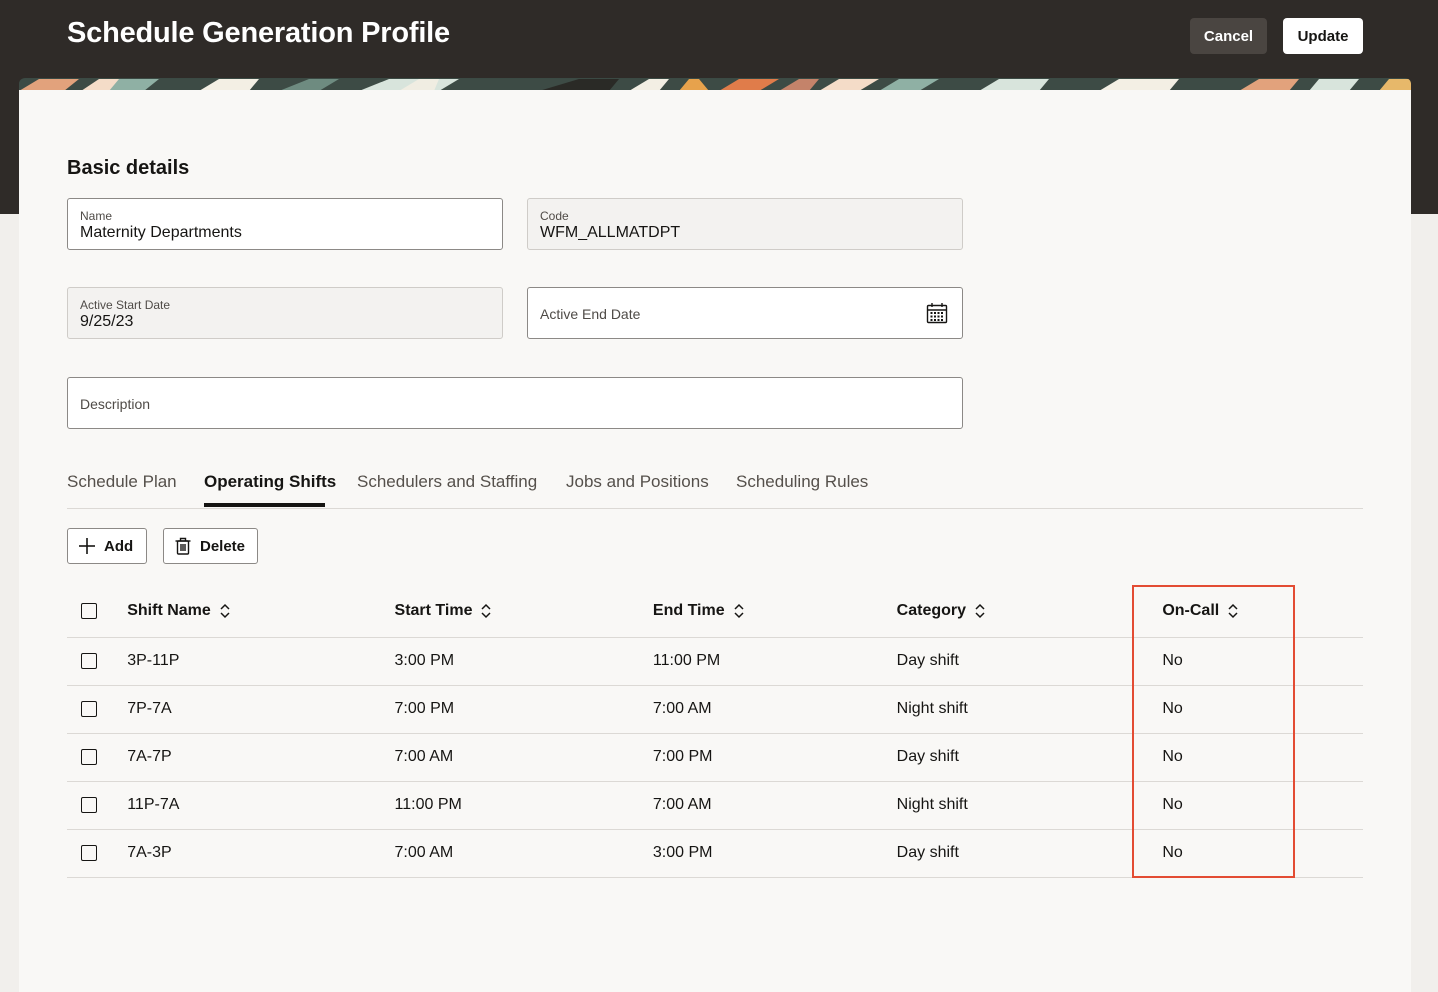  What do you see at coordinates (428, 804) in the screenshot?
I see `cell-start-time: 11:00 PM` at bounding box center [428, 804].